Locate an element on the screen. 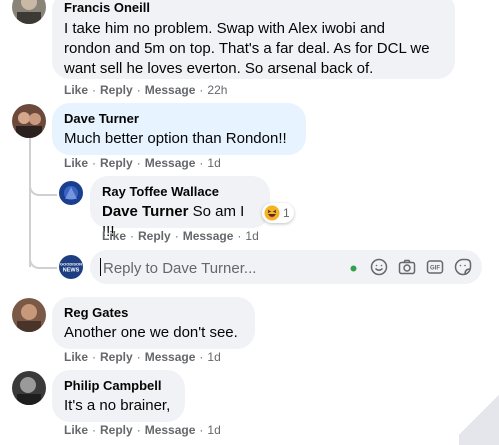 This screenshot has width=499, height=445. comment-timestamp: 22h is located at coordinates (217, 90).